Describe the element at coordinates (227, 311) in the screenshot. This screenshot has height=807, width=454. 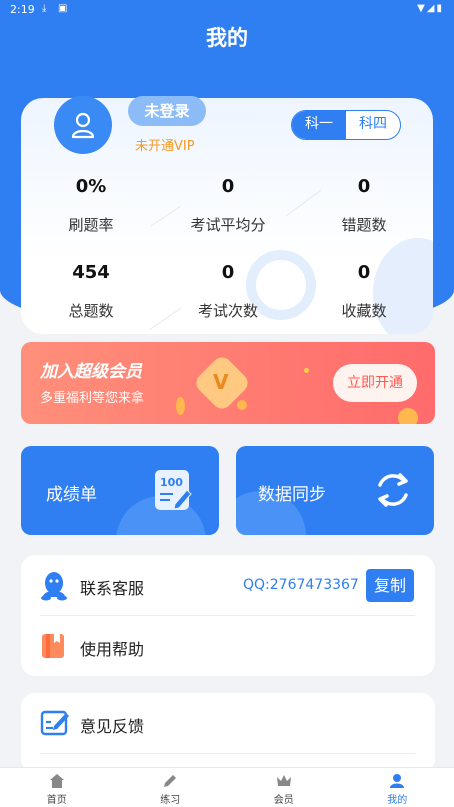
I see `stat-label: 考试次数` at that location.